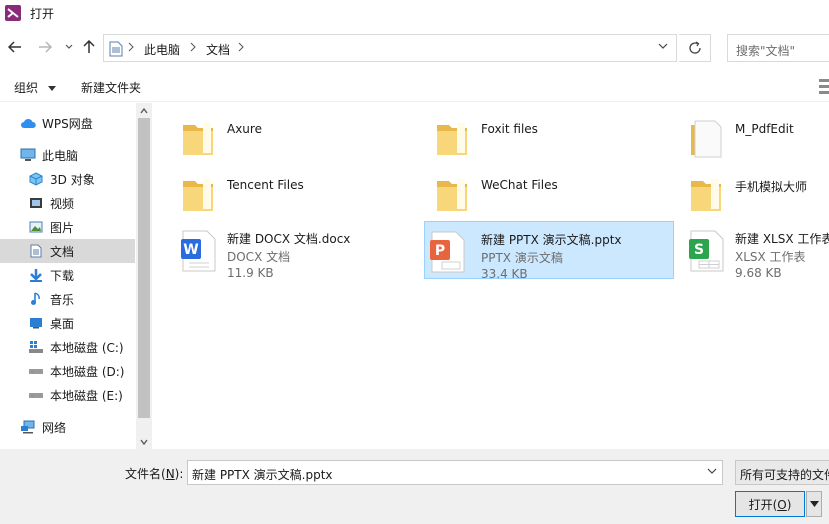  I want to click on filename-input: 新建 PPTX 演示文稿.pptx, so click(455, 472).